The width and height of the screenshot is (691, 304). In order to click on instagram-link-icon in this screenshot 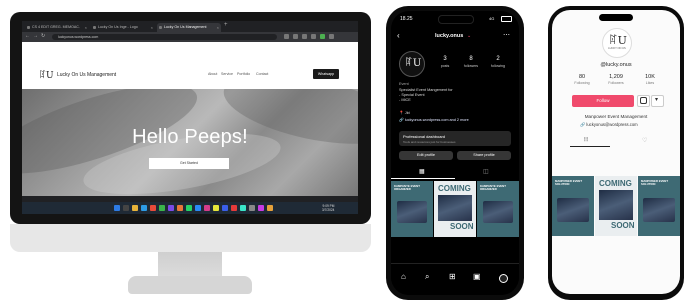, I will do `click(643, 101)`.